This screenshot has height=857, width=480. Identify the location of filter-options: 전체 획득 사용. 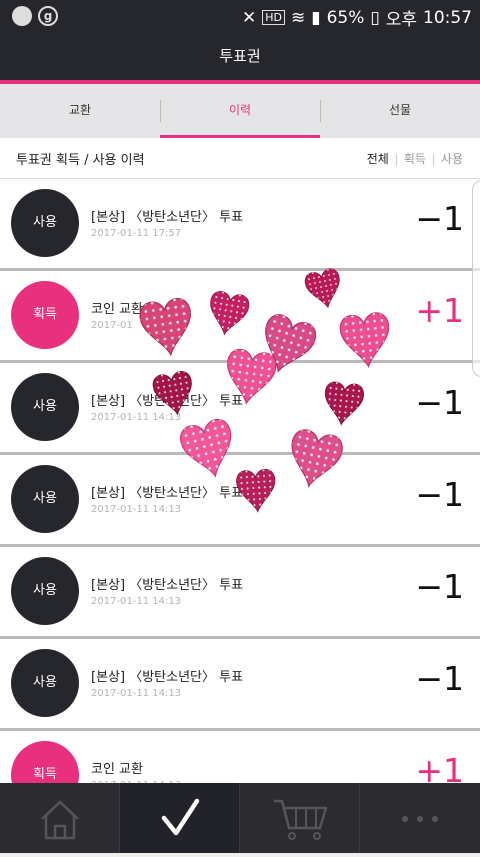
(415, 158).